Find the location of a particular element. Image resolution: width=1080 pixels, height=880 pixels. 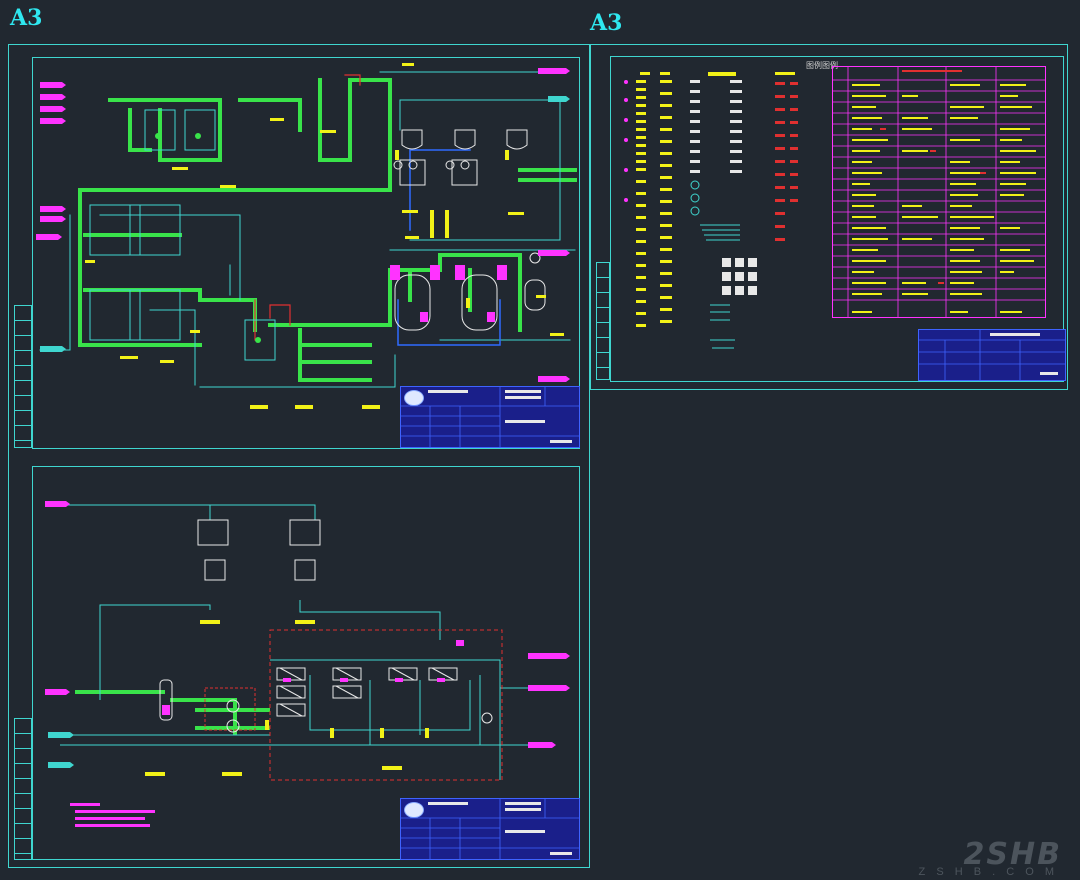

legend-symbol-columns is located at coordinates (711, 210).